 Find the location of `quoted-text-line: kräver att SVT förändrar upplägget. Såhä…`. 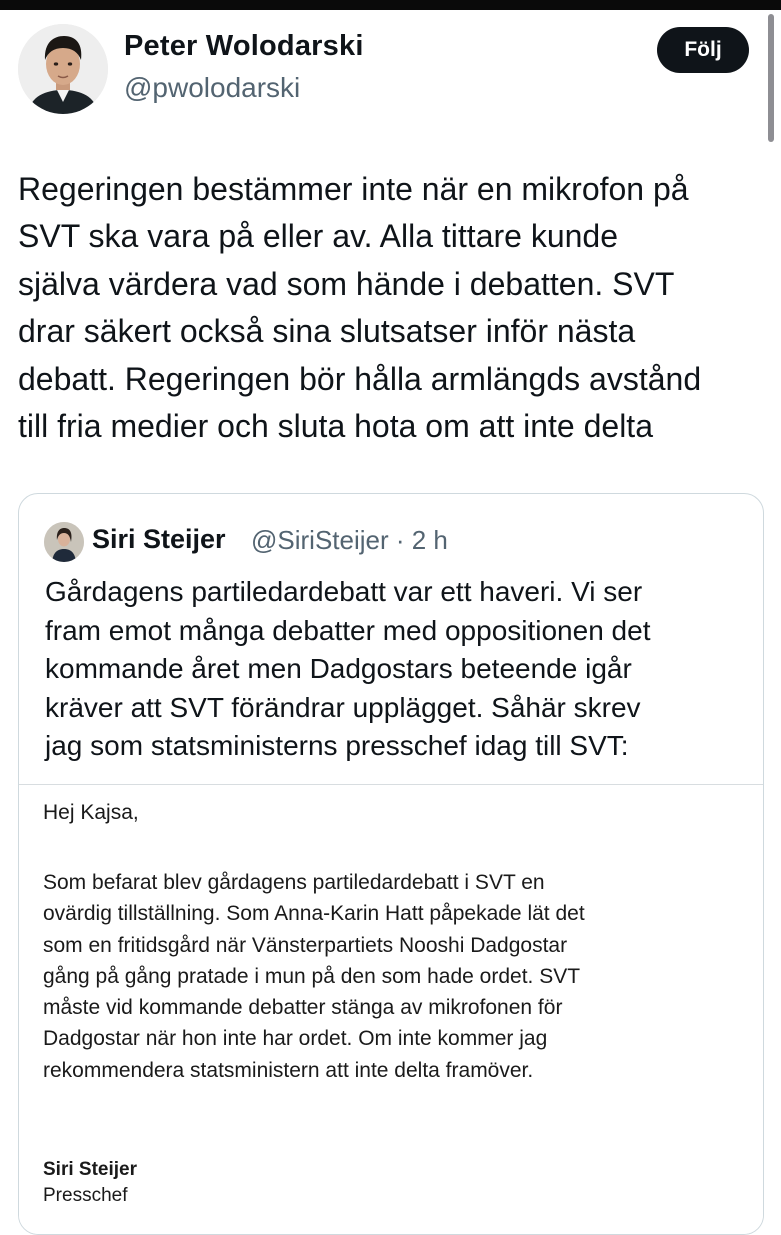

quoted-text-line: kräver att SVT förändrar upplägget. Såhä… is located at coordinates (343, 707).